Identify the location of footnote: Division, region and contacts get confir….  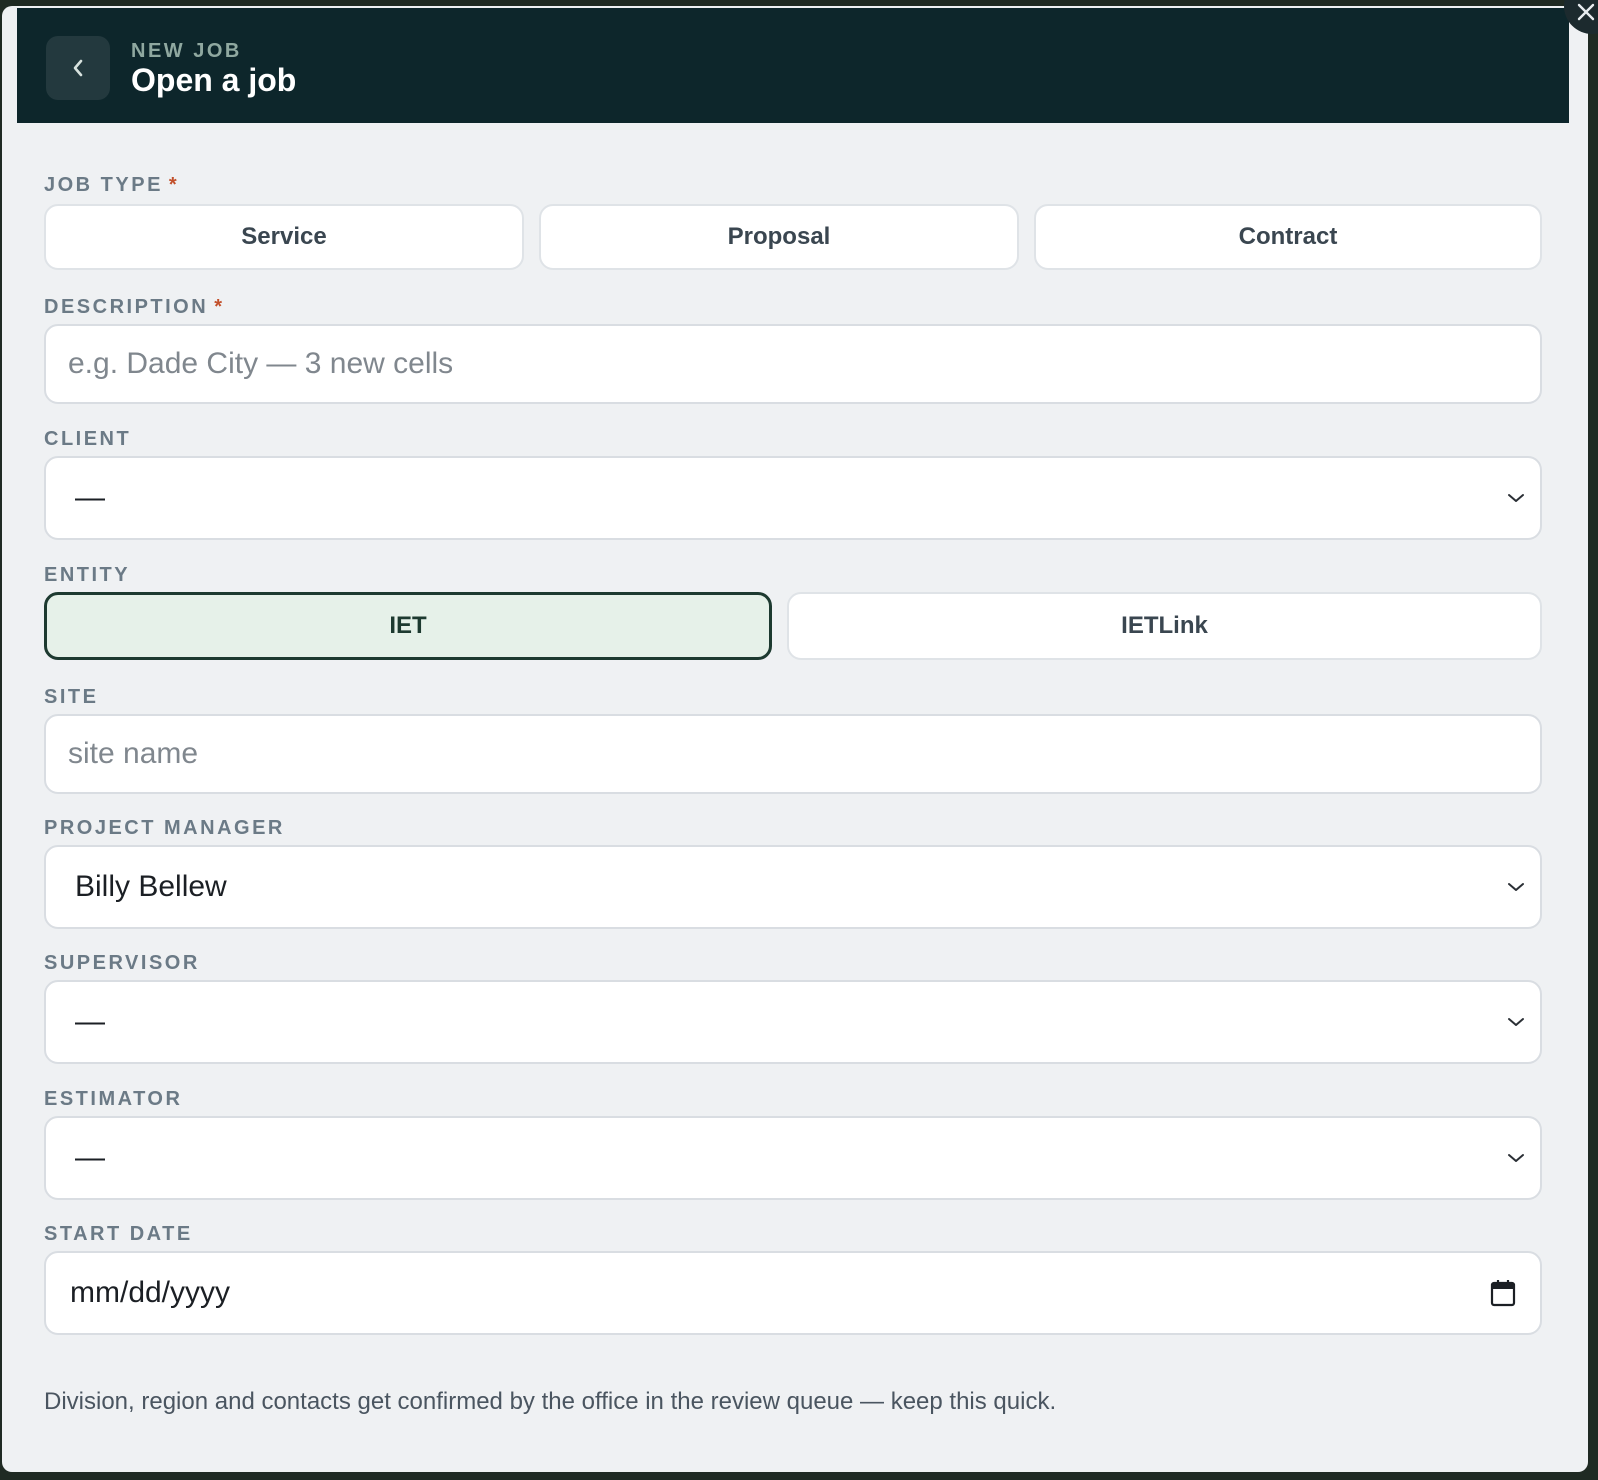
(550, 1401).